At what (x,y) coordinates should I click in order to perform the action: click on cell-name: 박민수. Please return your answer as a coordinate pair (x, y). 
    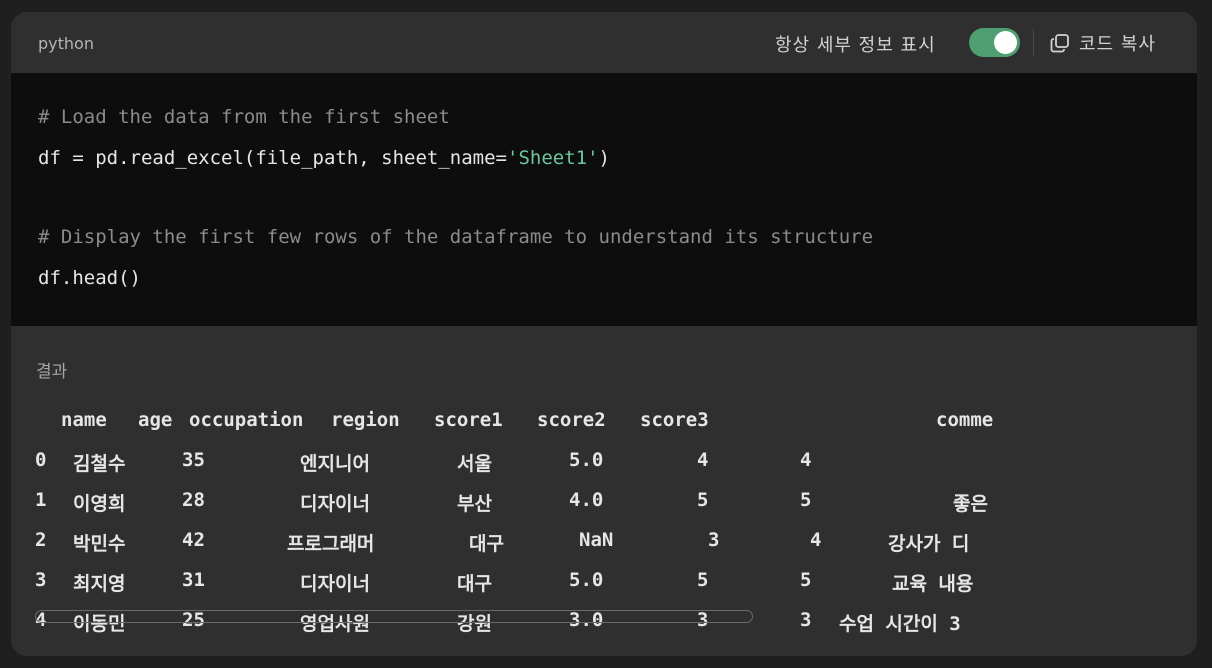
    Looking at the image, I should click on (99, 544).